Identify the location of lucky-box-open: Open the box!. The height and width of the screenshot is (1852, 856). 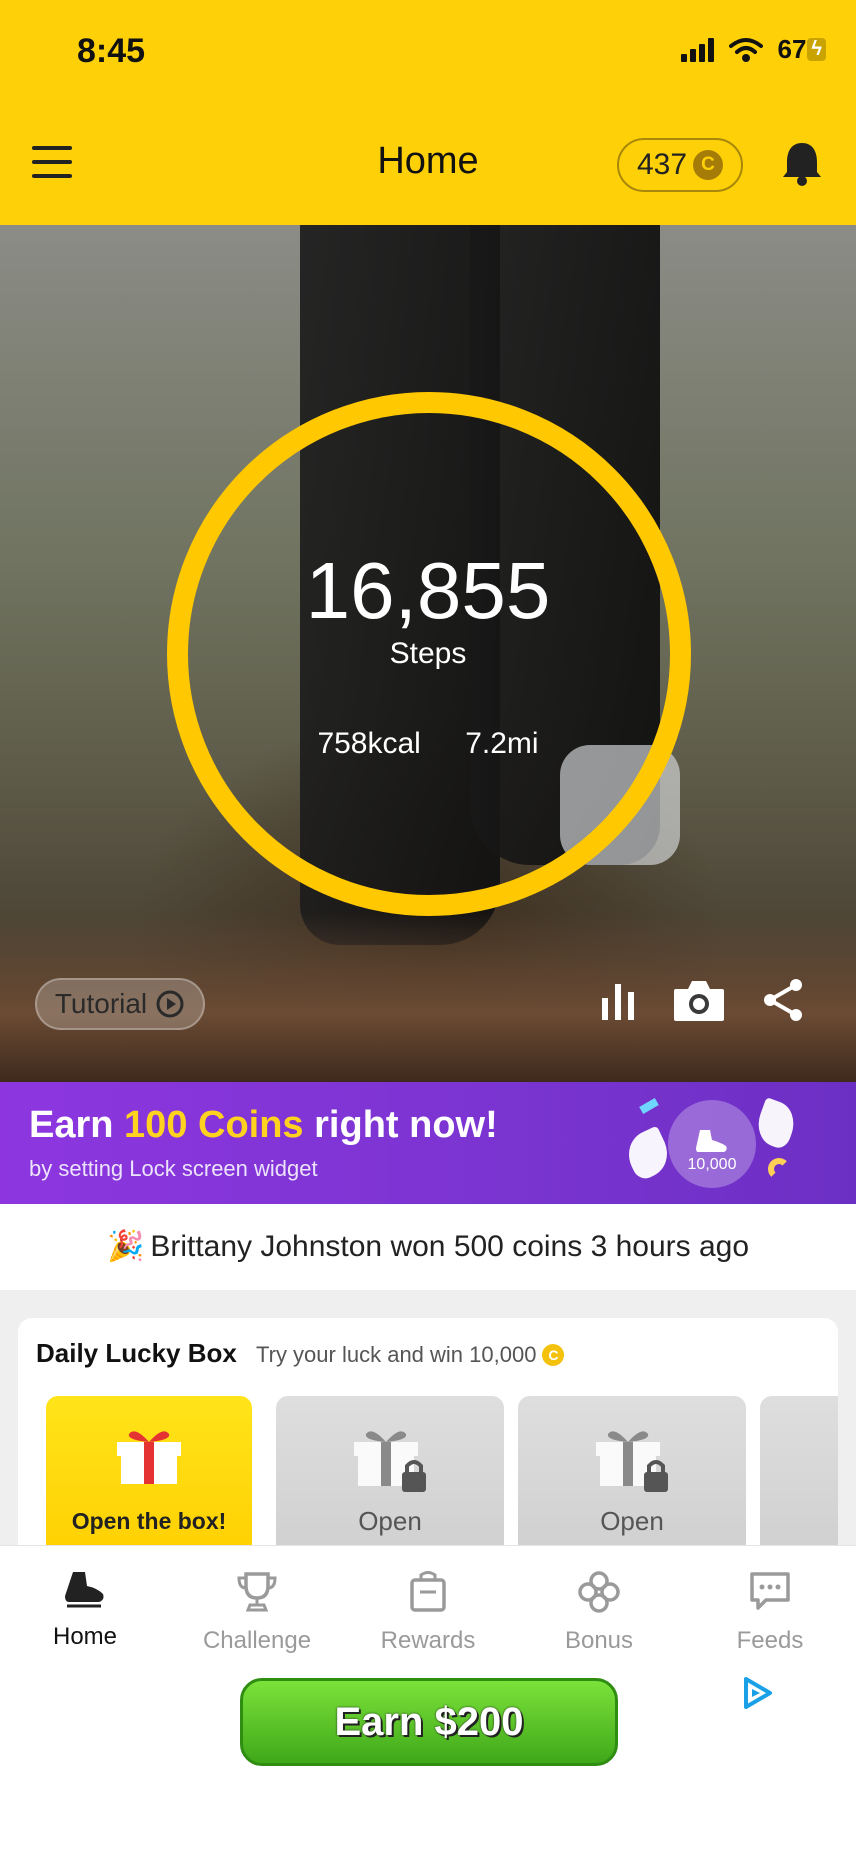
(149, 1477).